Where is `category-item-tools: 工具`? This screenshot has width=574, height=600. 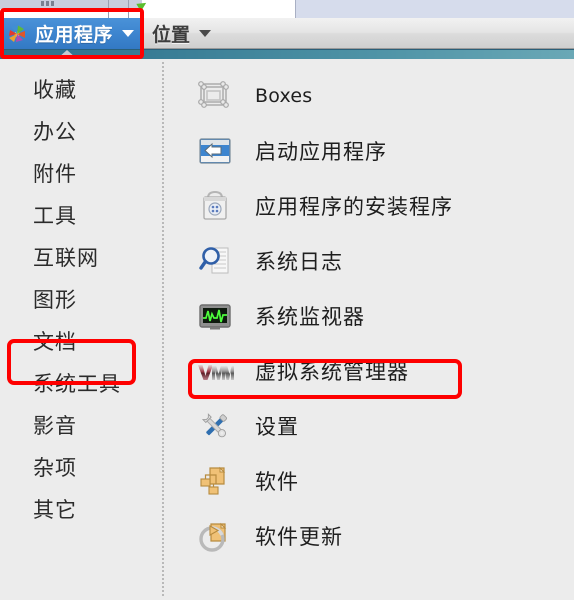
category-item-tools: 工具 is located at coordinates (80, 215).